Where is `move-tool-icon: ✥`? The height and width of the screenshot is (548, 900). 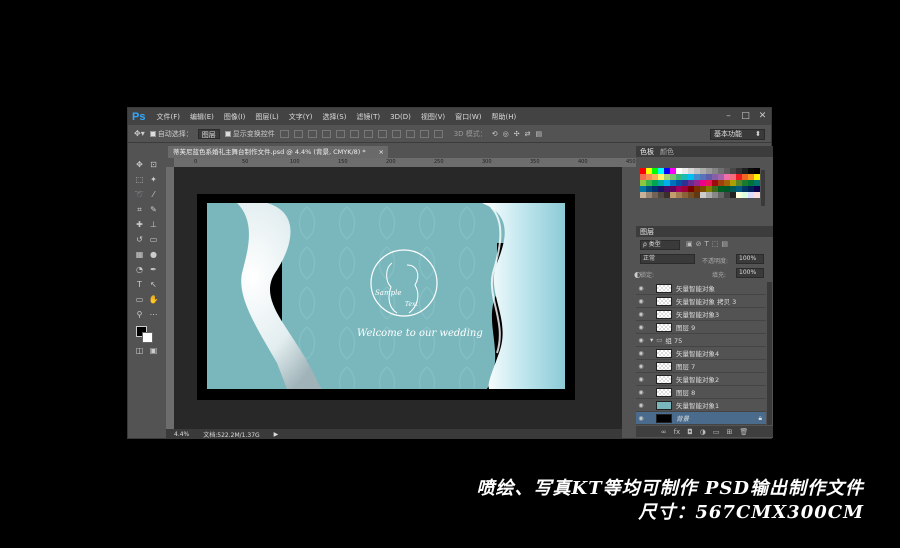 move-tool-icon: ✥ is located at coordinates (139, 165).